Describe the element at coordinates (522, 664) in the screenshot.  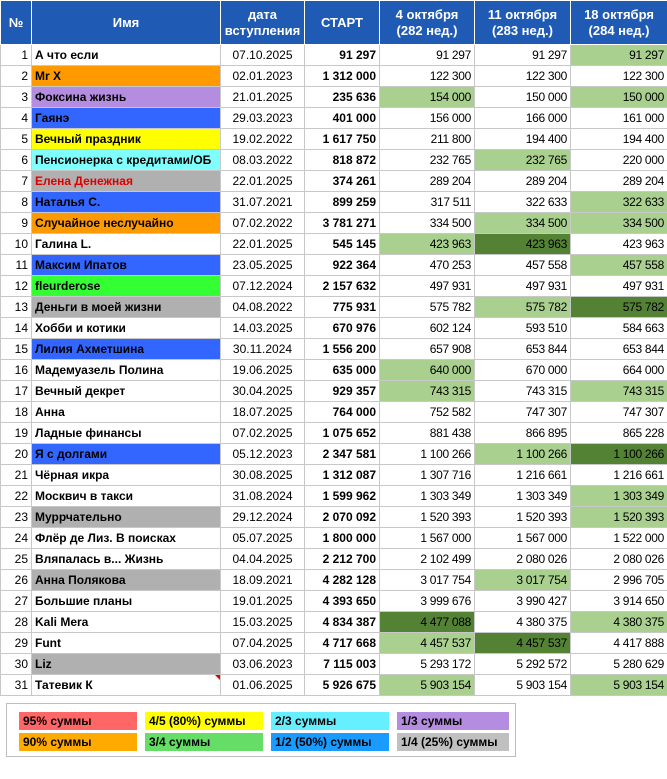
I see `week-2-cell: 5 292 572` at that location.